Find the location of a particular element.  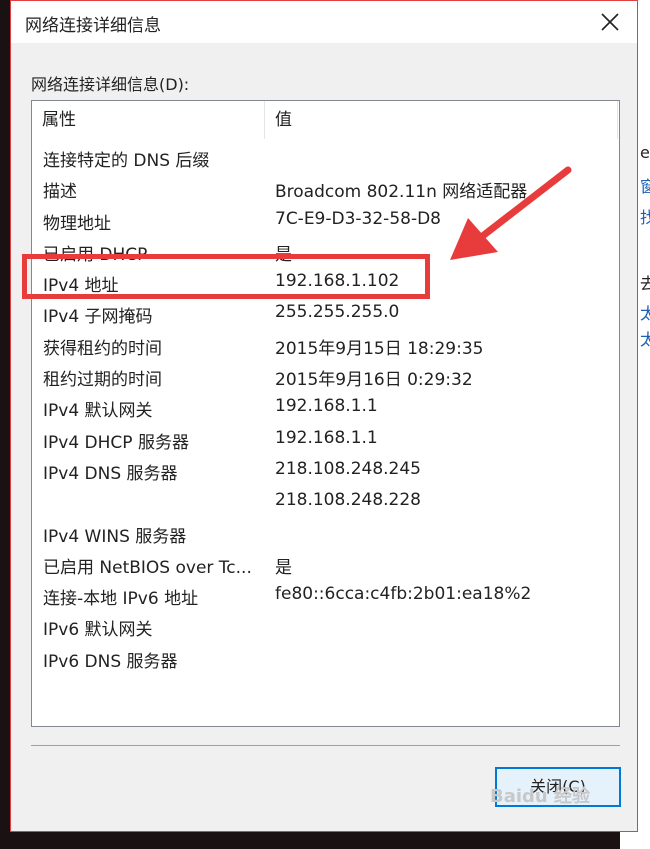

list-item: IPv4 WINS 服务器 is located at coordinates (325, 533).